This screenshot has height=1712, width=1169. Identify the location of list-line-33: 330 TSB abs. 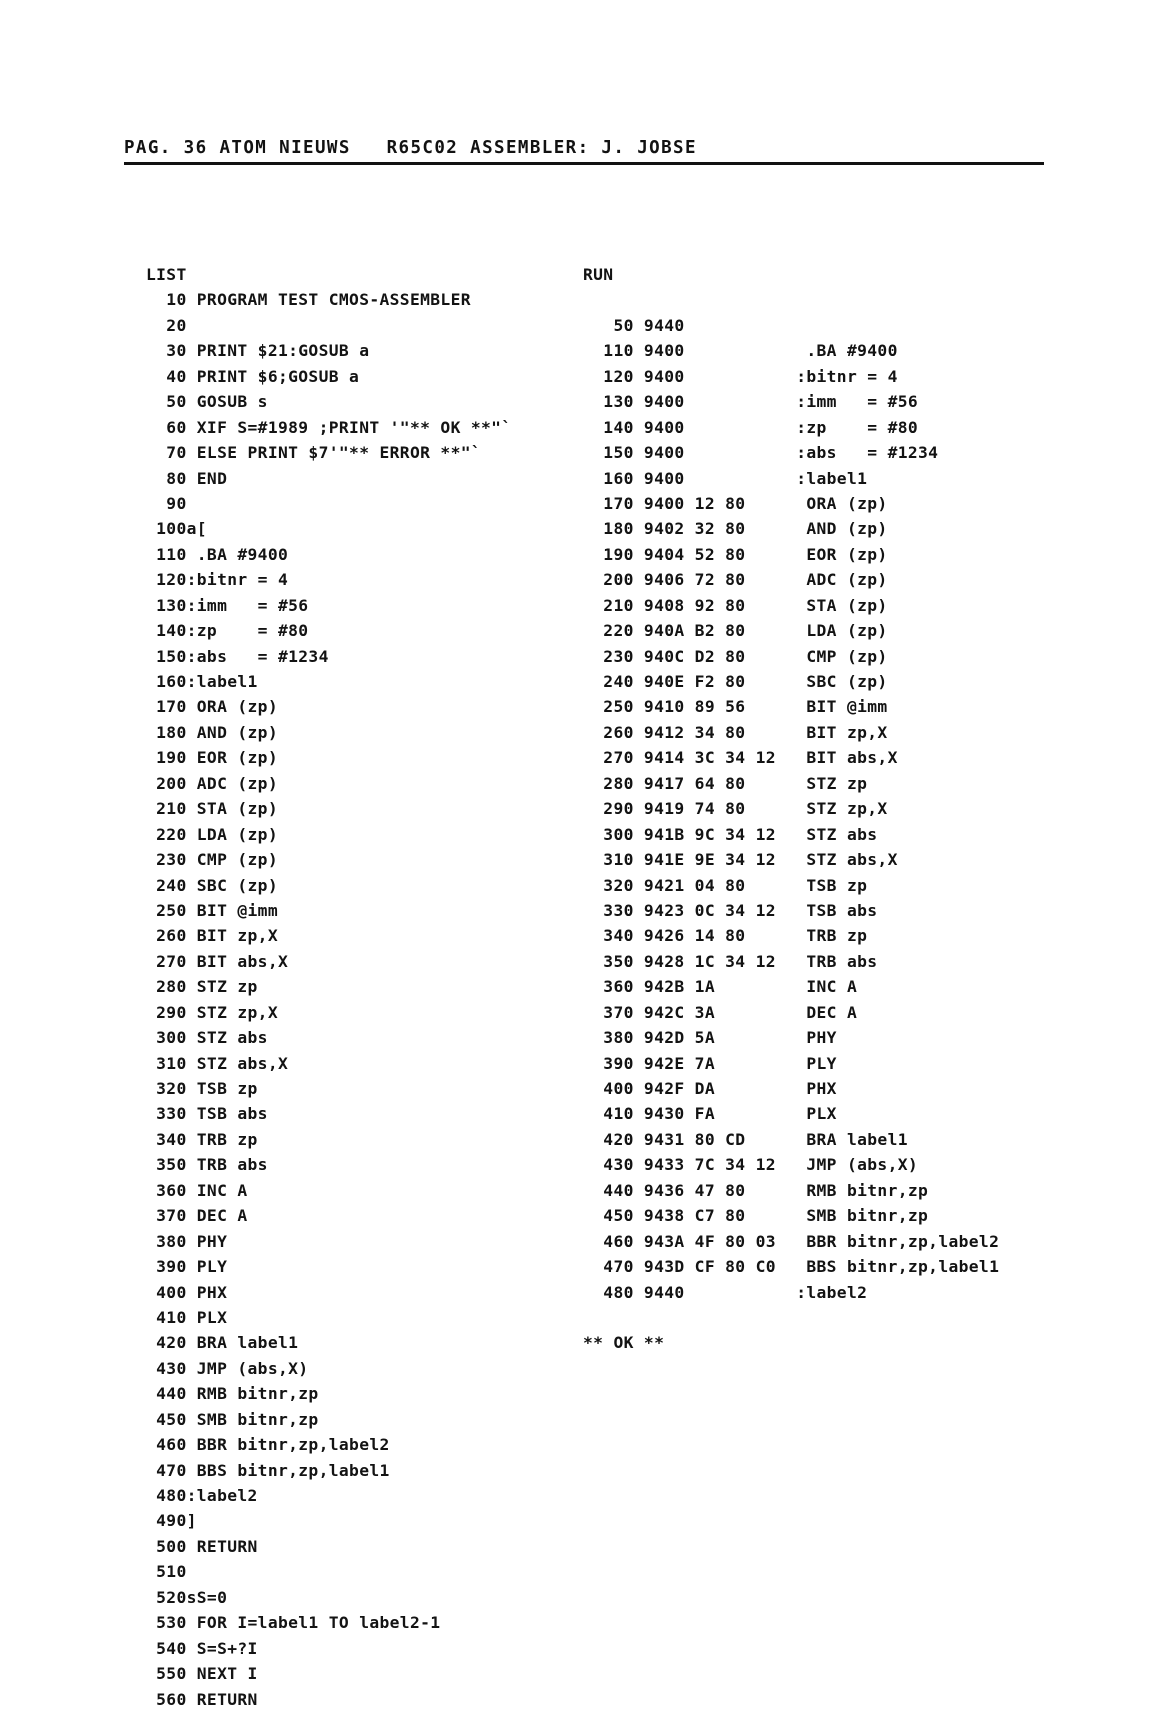
(207, 1114).